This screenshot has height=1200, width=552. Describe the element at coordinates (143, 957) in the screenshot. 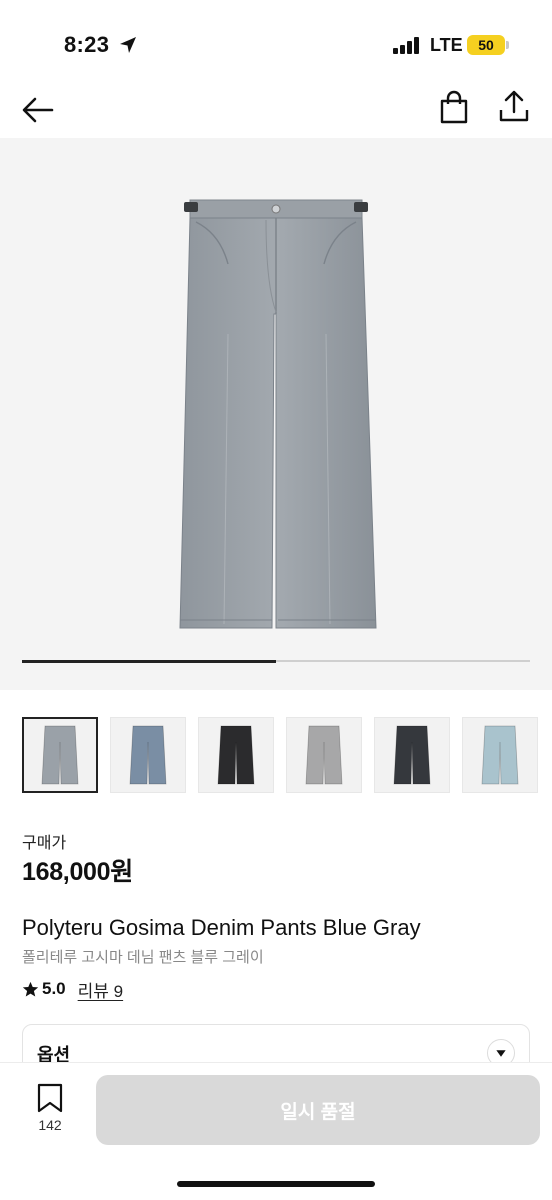

I see `product-title-ko: 폴리테루 고시마 데님 팬츠 블루 그레이` at that location.